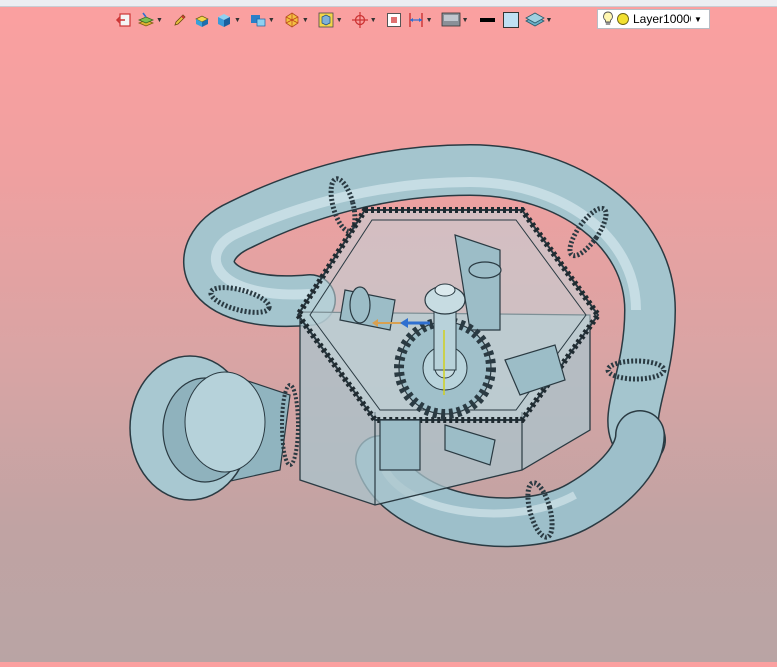 Image resolution: width=777 pixels, height=667 pixels. What do you see at coordinates (237, 20) in the screenshot?
I see `solid-dropdown-arrow: ▼` at bounding box center [237, 20].